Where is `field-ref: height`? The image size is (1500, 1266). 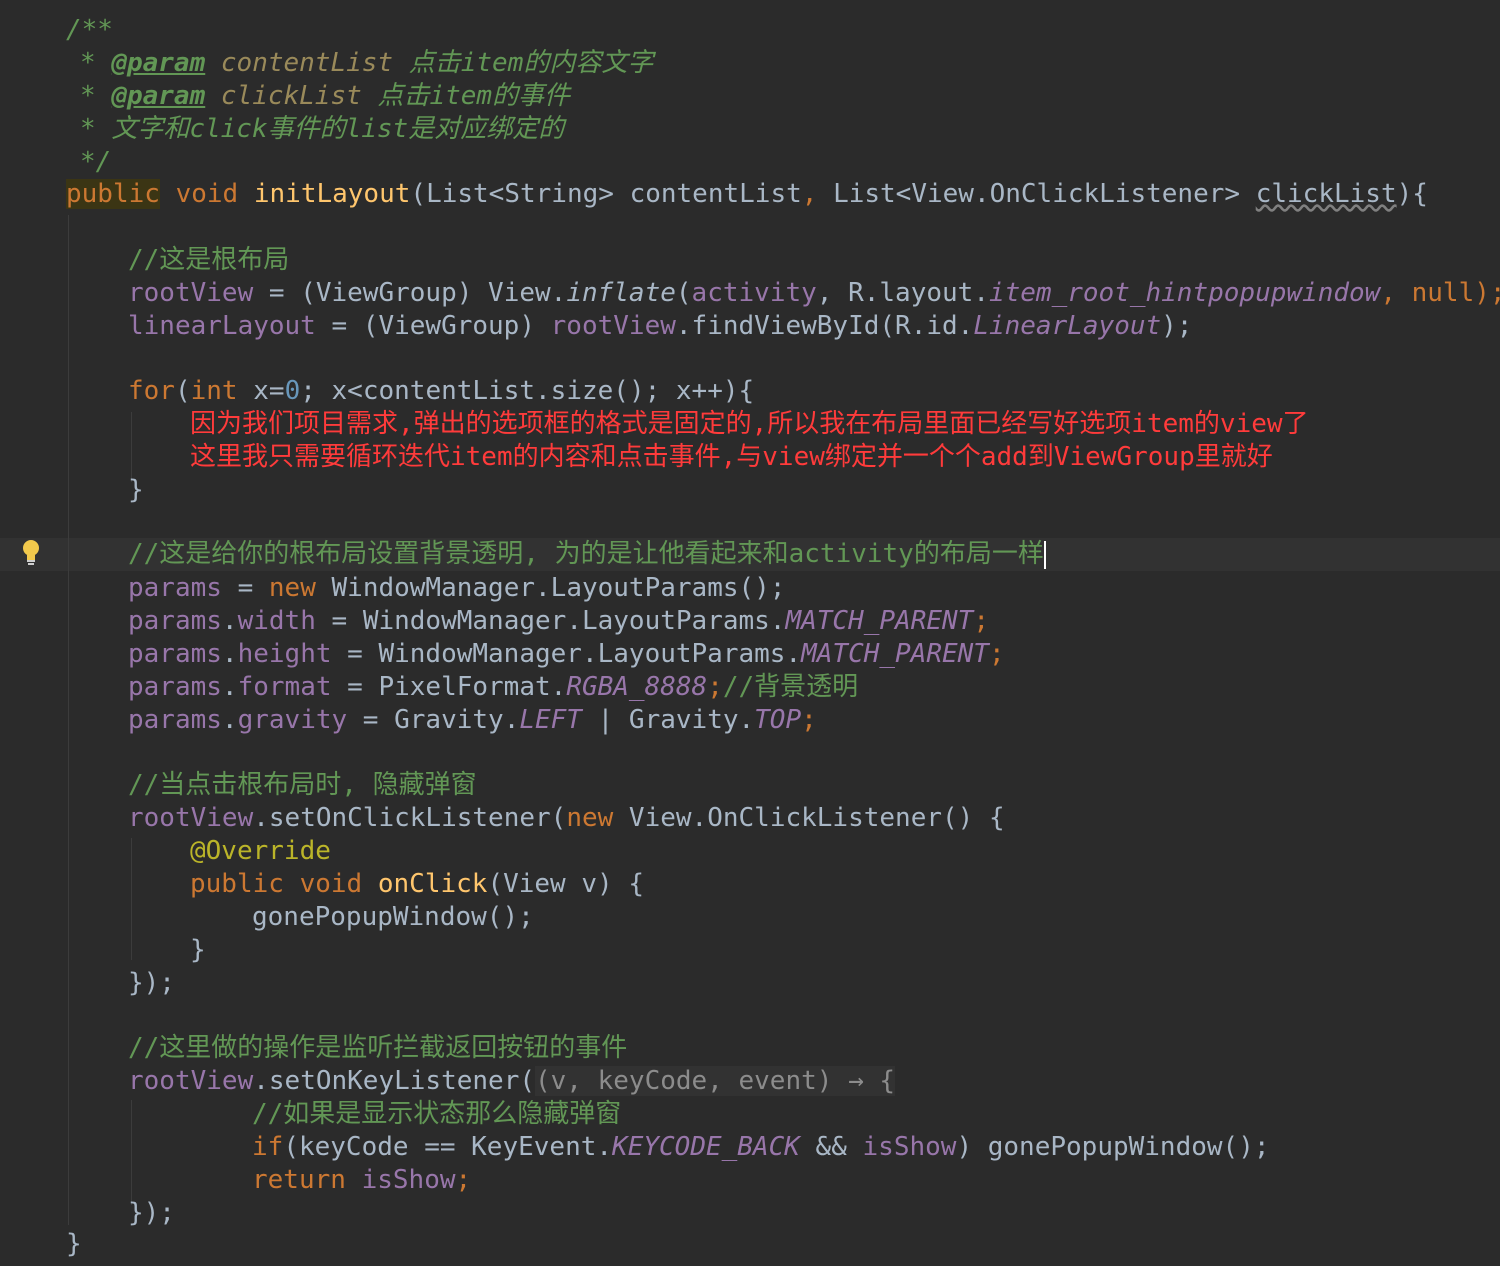 field-ref: height is located at coordinates (284, 654).